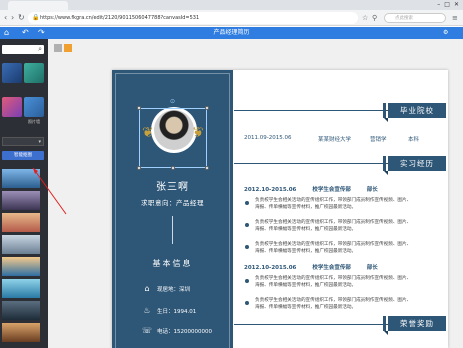 This screenshot has width=463, height=348. Describe the element at coordinates (172, 202) in the screenshot. I see `job-intent: 求职意向：产品经理` at that location.